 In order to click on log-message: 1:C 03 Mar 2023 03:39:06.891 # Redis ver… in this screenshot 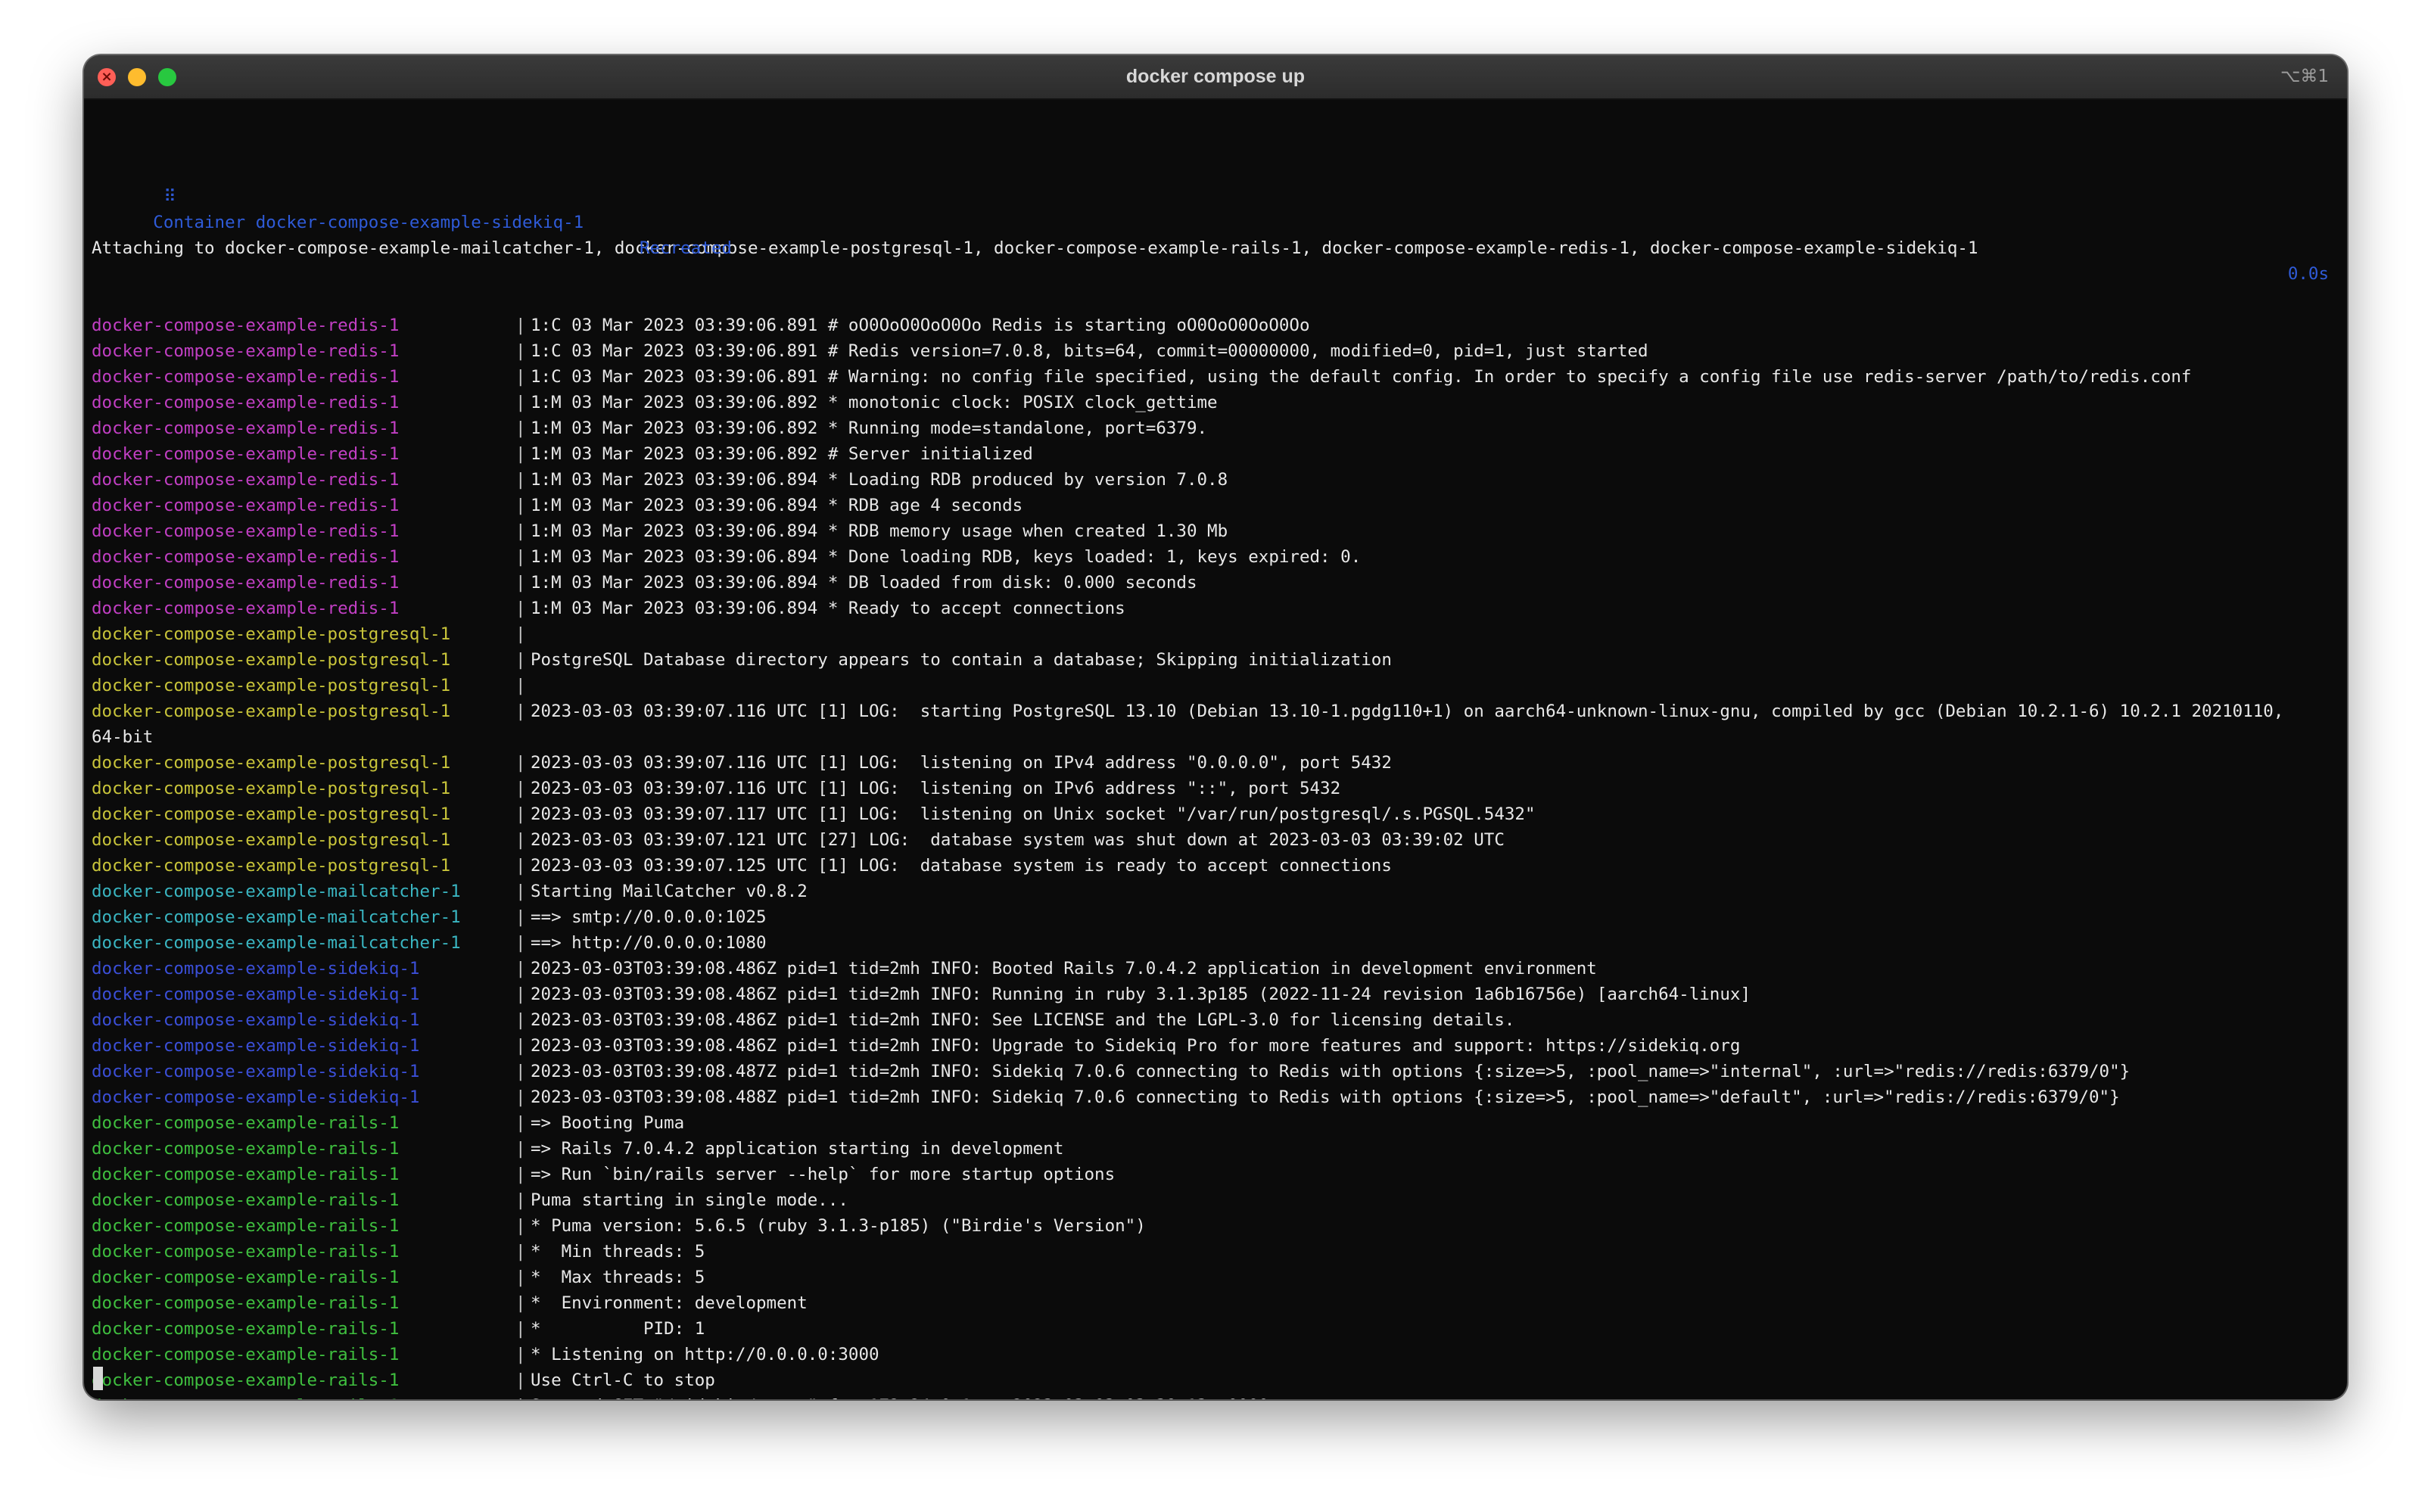, I will do `click(1089, 351)`.